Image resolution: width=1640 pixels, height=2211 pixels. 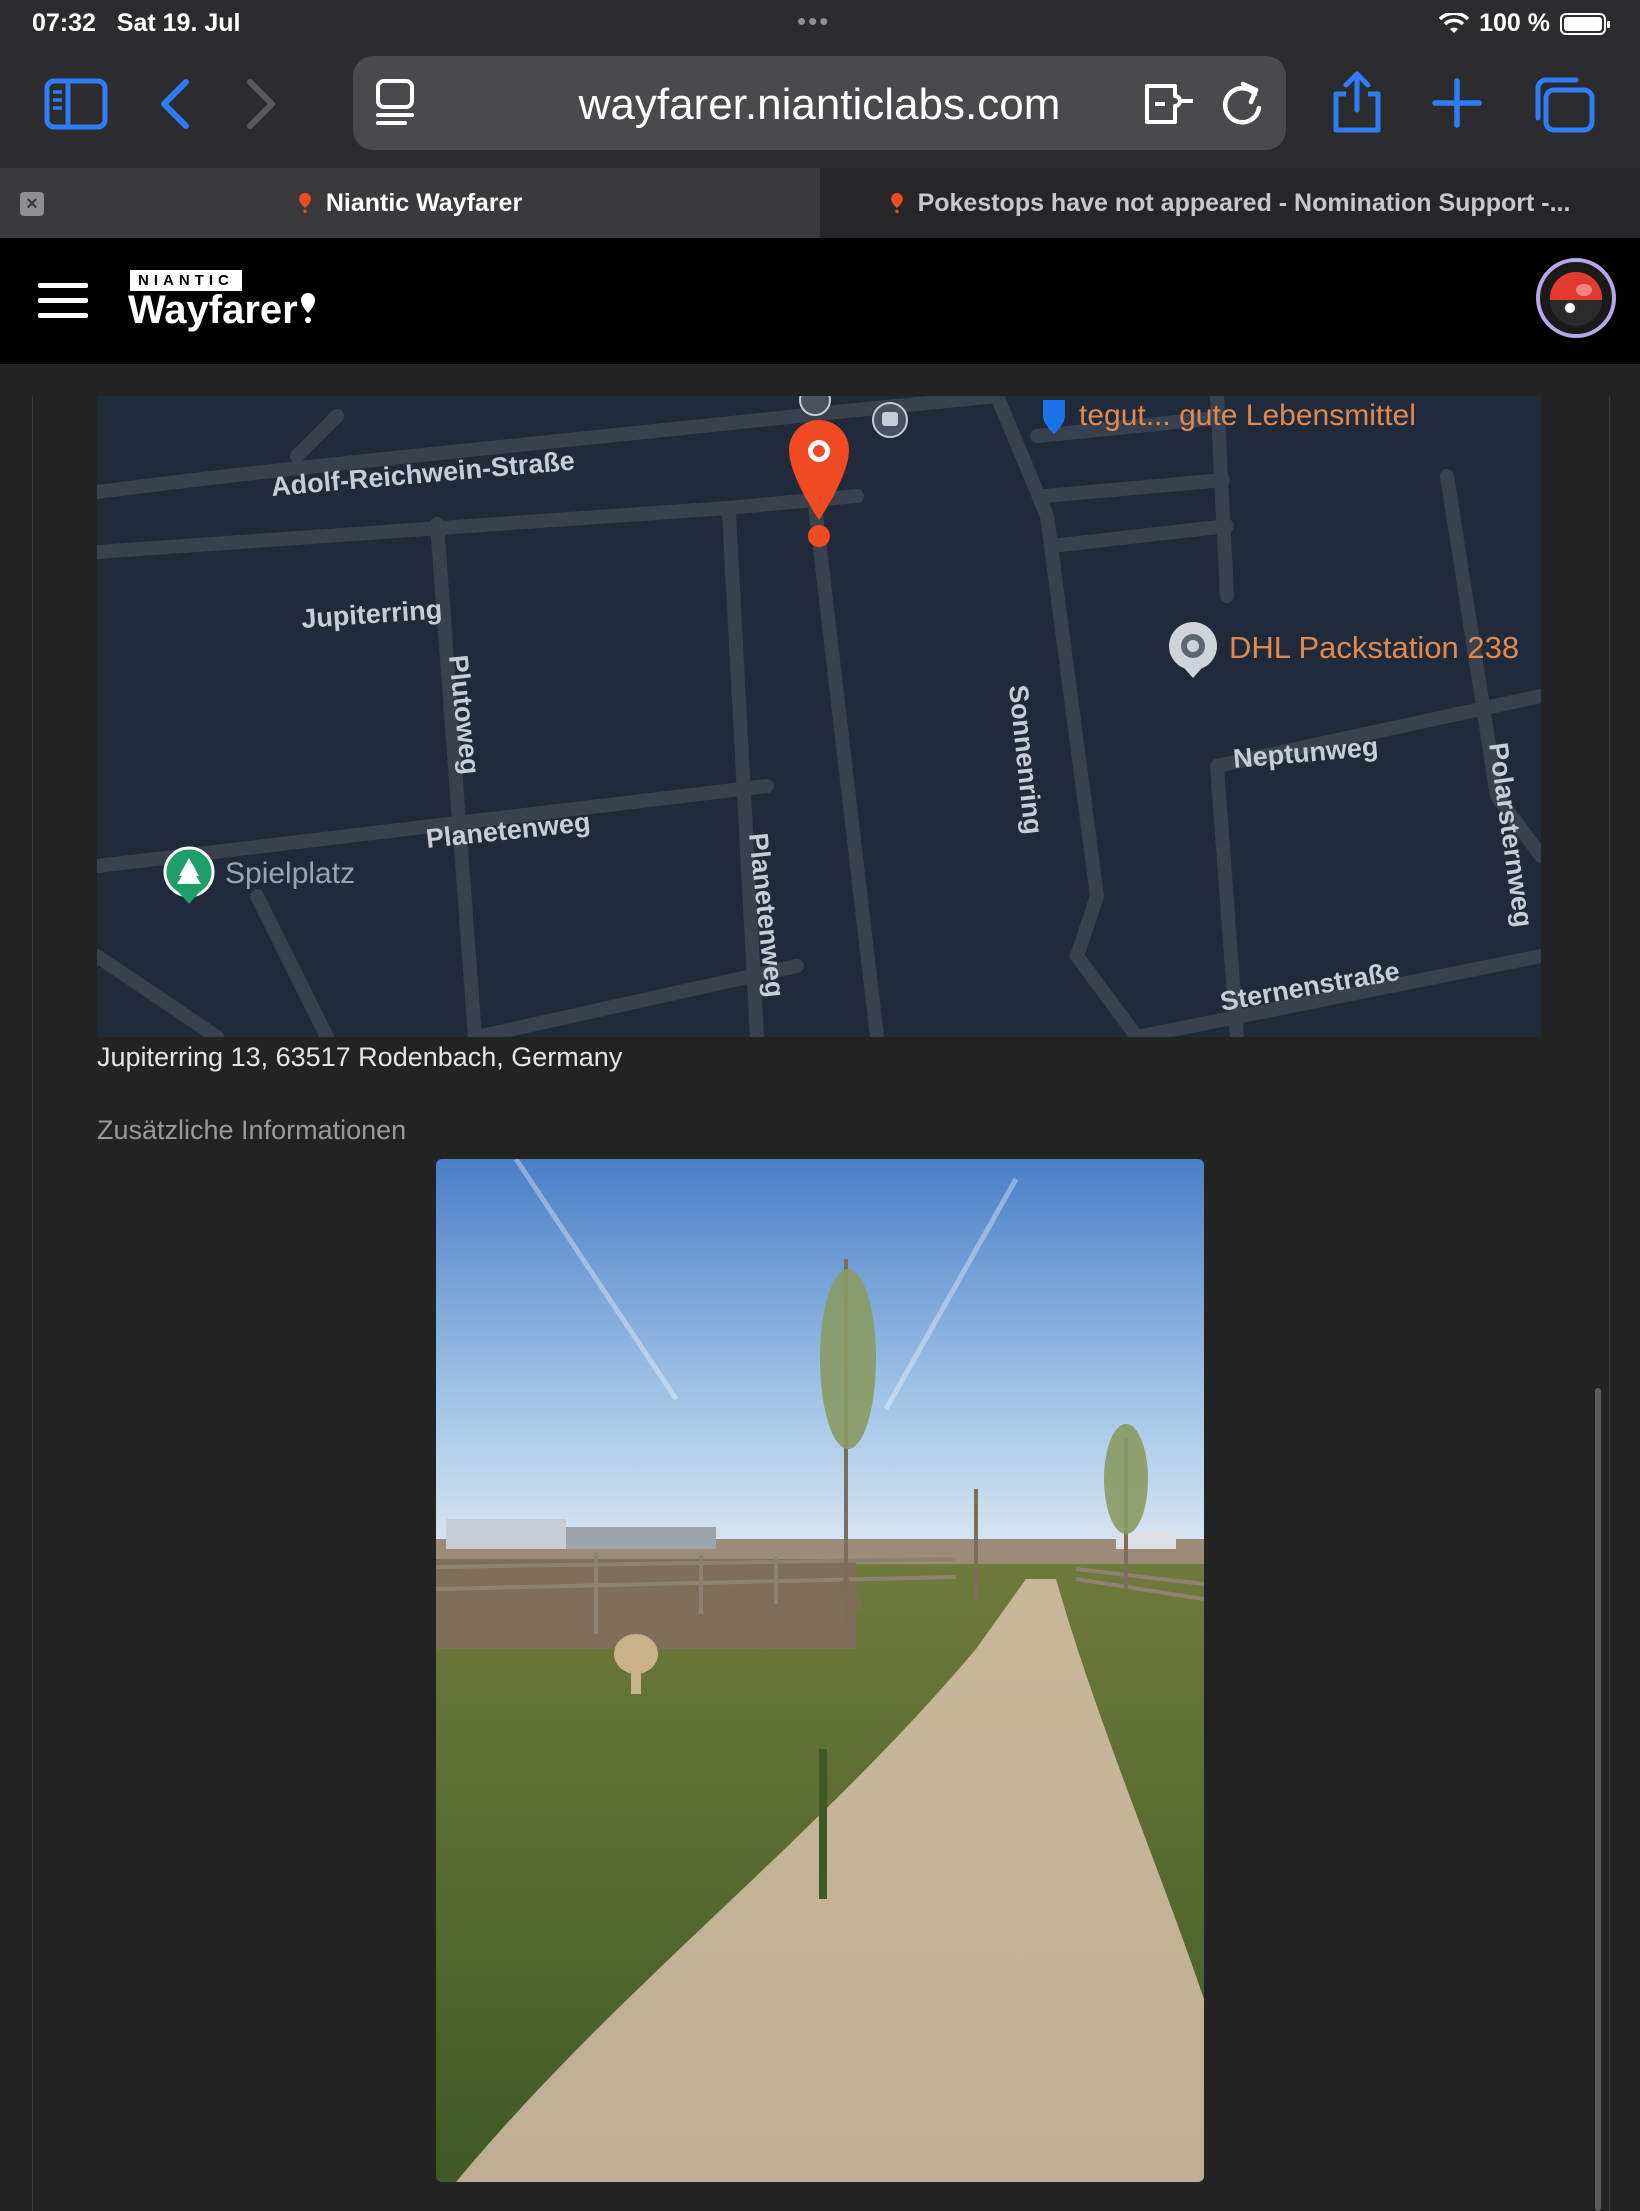 I want to click on status-date: Sat 19. Jul, so click(x=178, y=23).